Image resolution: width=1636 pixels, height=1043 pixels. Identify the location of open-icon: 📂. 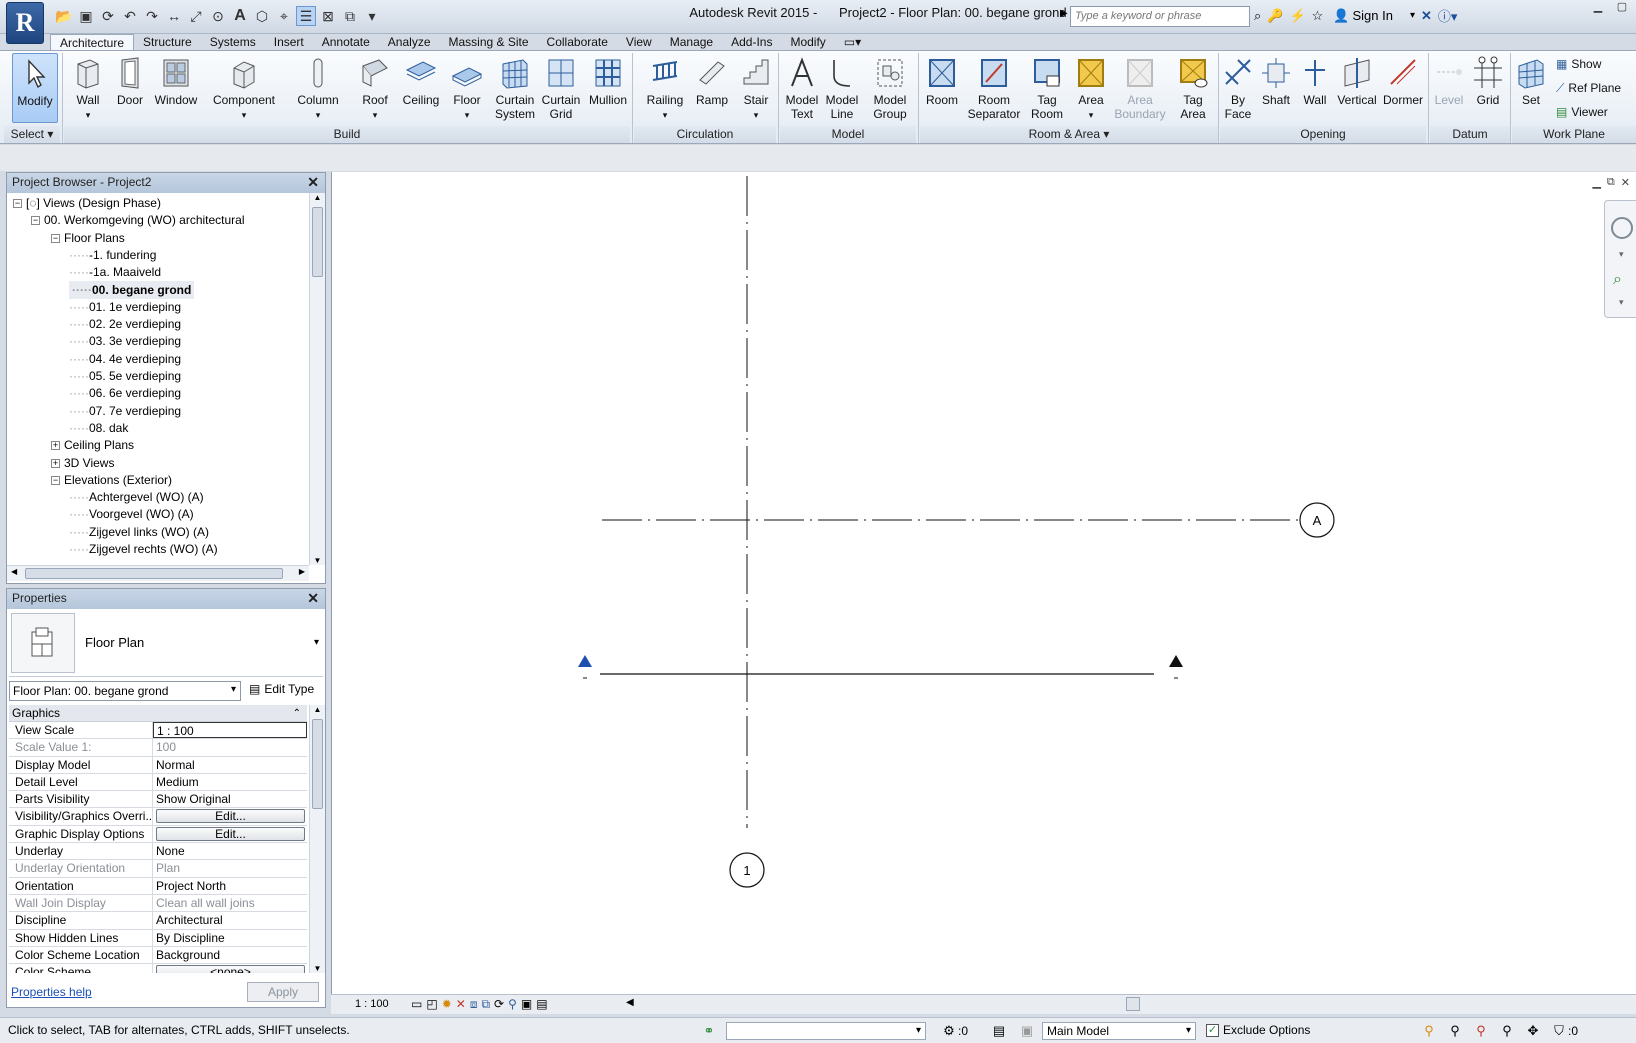
(64, 16).